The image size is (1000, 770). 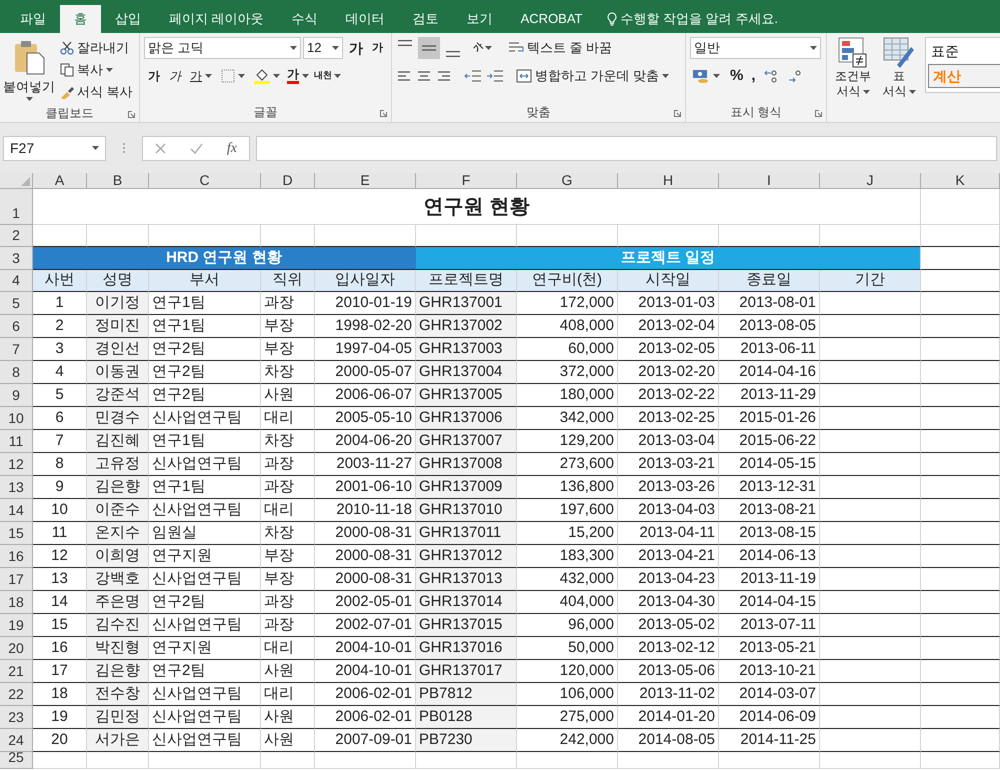 I want to click on column-letter: J, so click(x=870, y=180).